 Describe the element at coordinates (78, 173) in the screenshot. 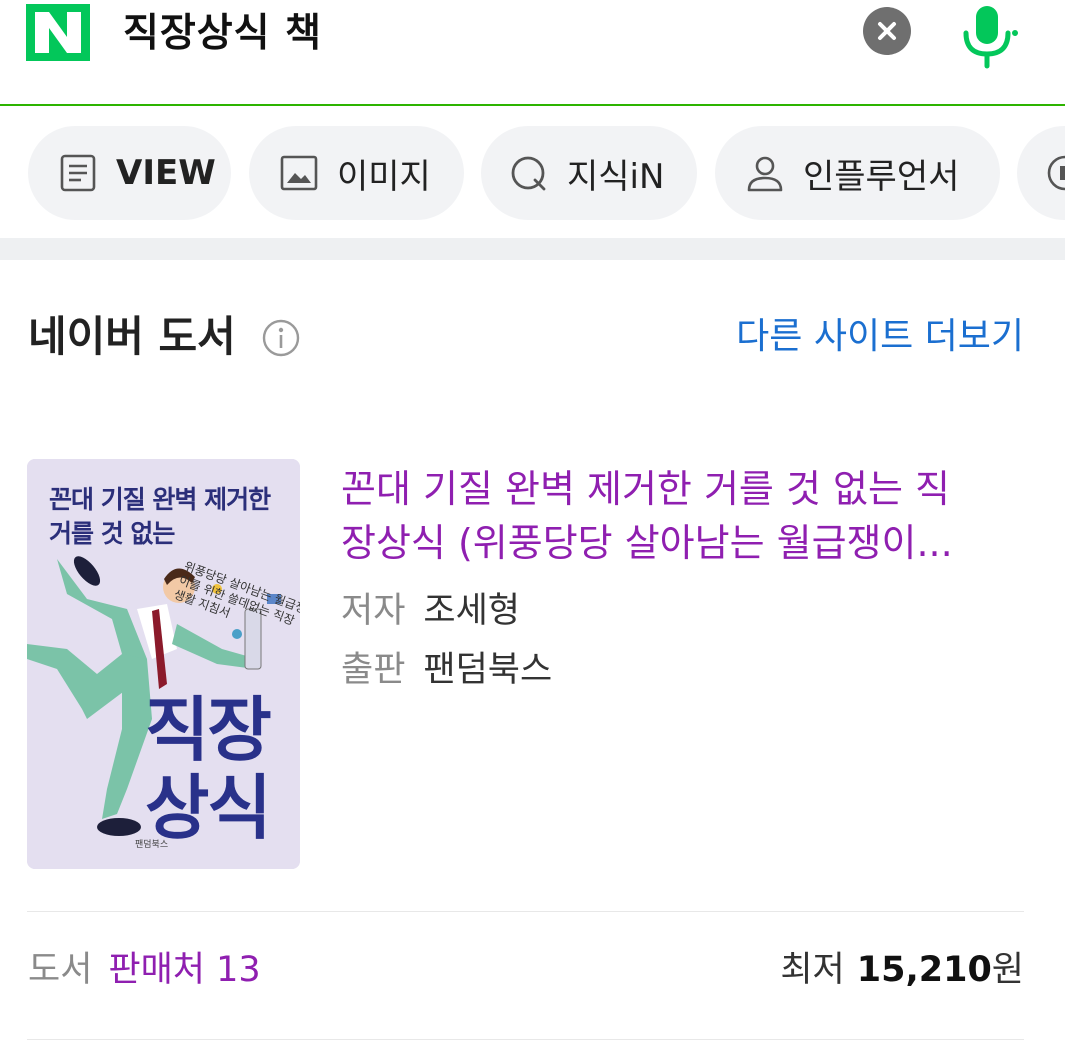

I see `document-icon` at that location.